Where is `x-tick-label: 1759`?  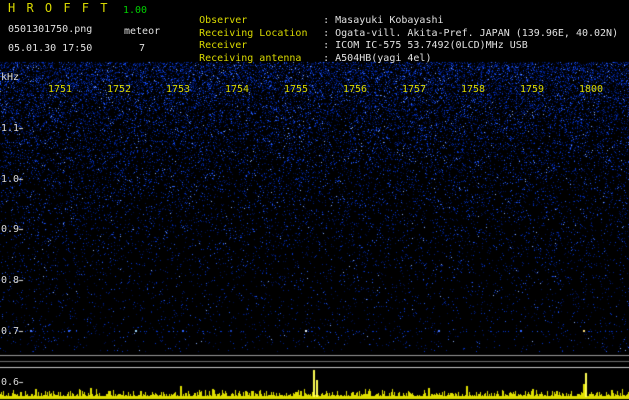
x-tick-label: 1759 is located at coordinates (532, 89).